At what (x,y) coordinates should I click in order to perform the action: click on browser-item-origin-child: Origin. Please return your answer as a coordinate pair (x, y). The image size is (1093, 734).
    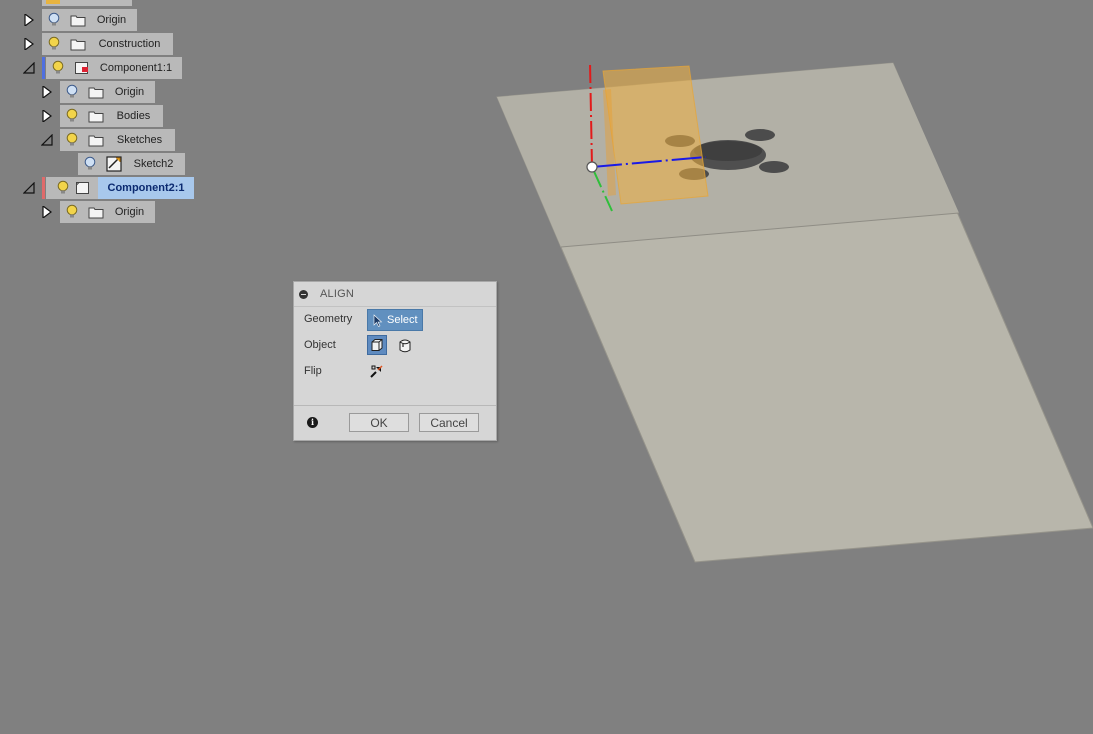
    Looking at the image, I should click on (107, 92).